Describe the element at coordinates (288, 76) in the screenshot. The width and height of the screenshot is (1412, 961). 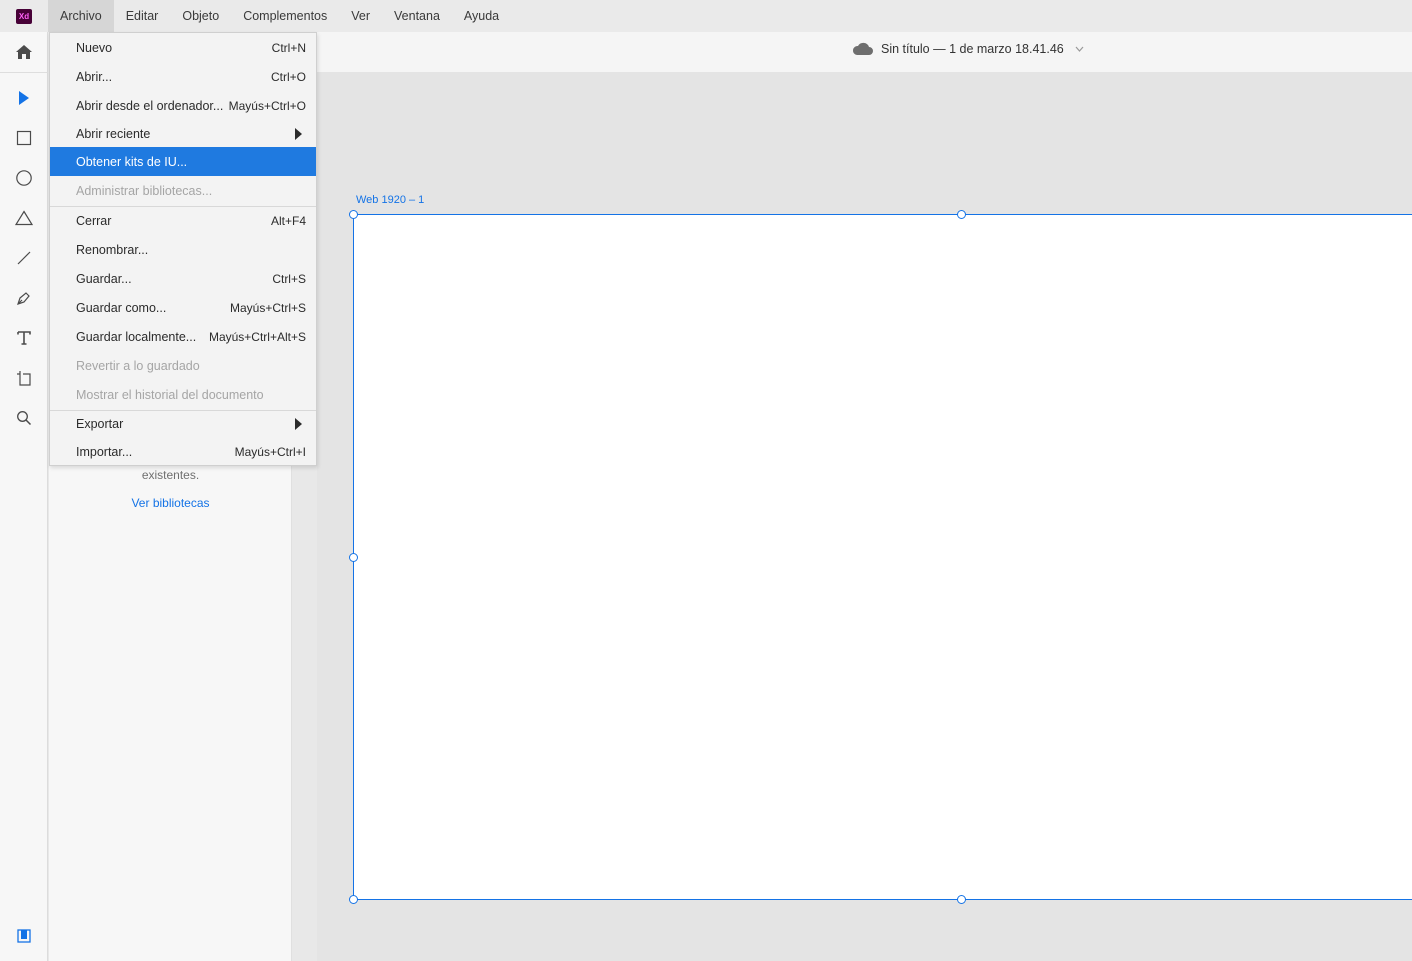
I see `menu-item-shortcut: Ctrl+O` at that location.